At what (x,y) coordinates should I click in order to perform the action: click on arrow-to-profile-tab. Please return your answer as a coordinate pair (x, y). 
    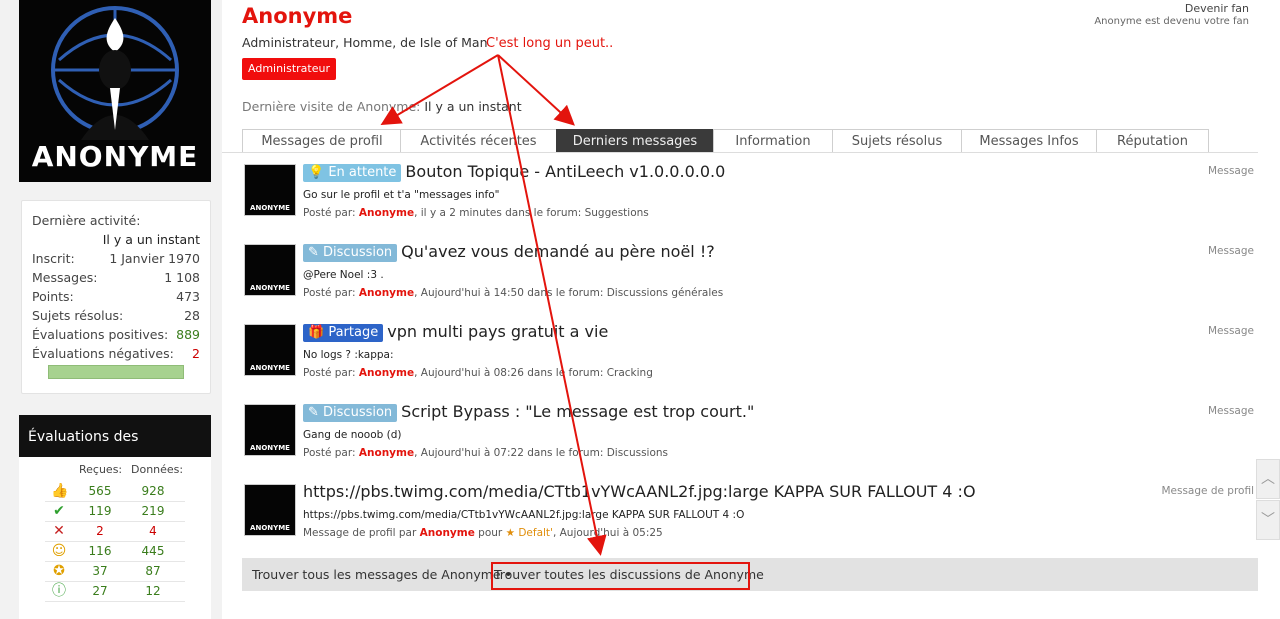
    Looking at the image, I should click on (439, 90).